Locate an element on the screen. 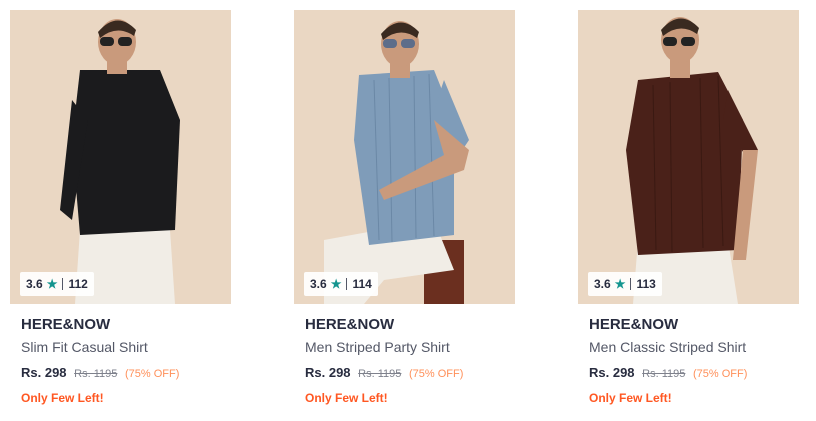 The width and height of the screenshot is (816, 421). rating-badge: 3.6 ★ 114 is located at coordinates (341, 284).